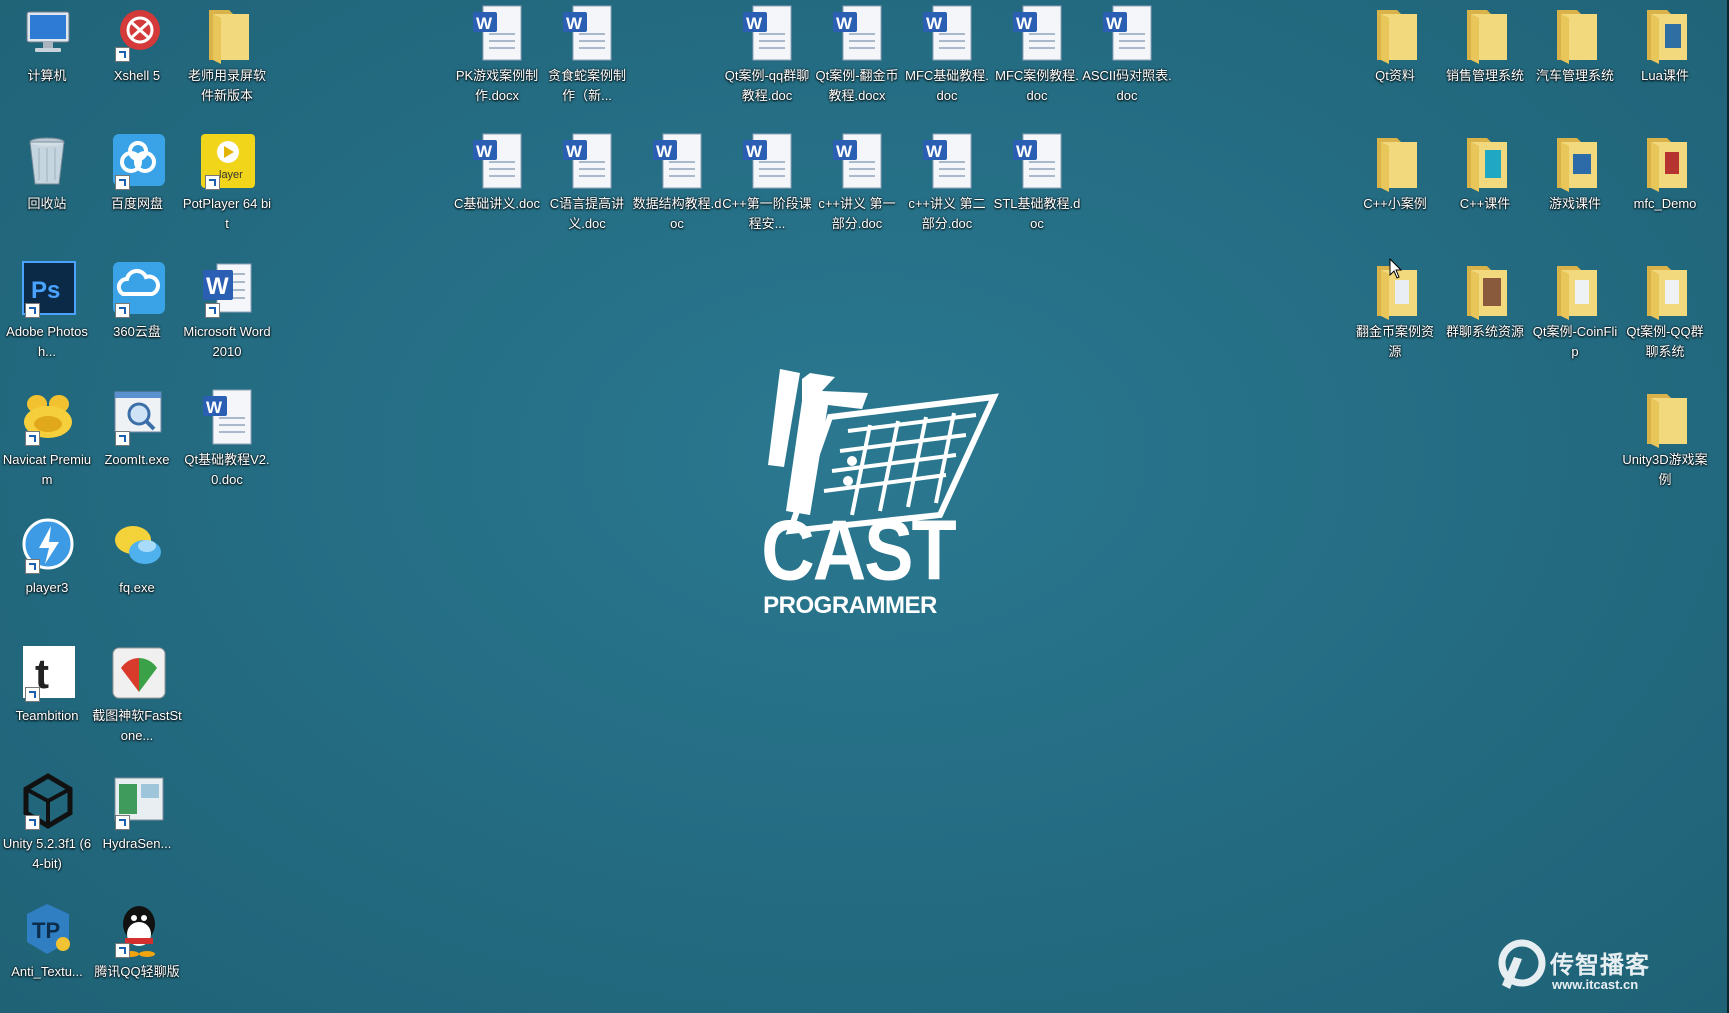 The height and width of the screenshot is (1013, 1729). I want to click on desktop-icon-cpp-case-folder: C++小案例, so click(1395, 173).